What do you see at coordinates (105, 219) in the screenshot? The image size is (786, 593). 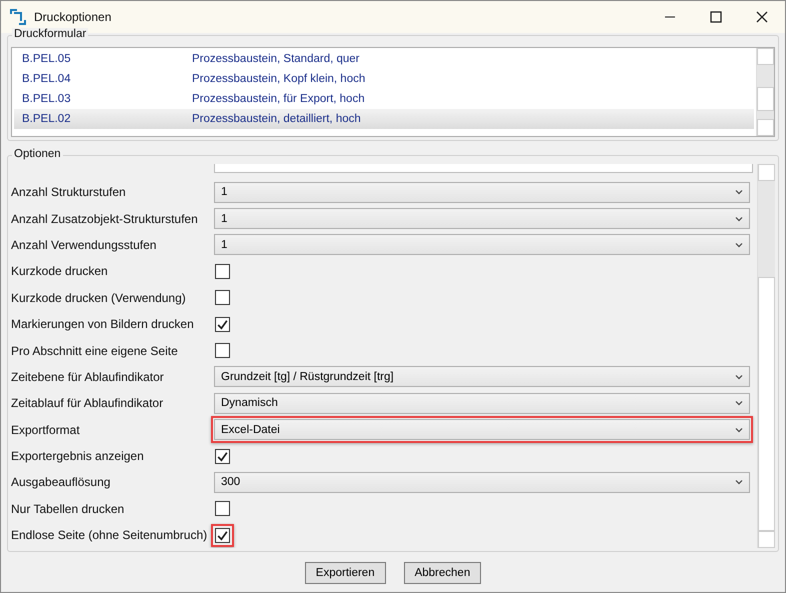 I see `option-label: Anzahl Zusatzobjekt-Strukturstufen` at bounding box center [105, 219].